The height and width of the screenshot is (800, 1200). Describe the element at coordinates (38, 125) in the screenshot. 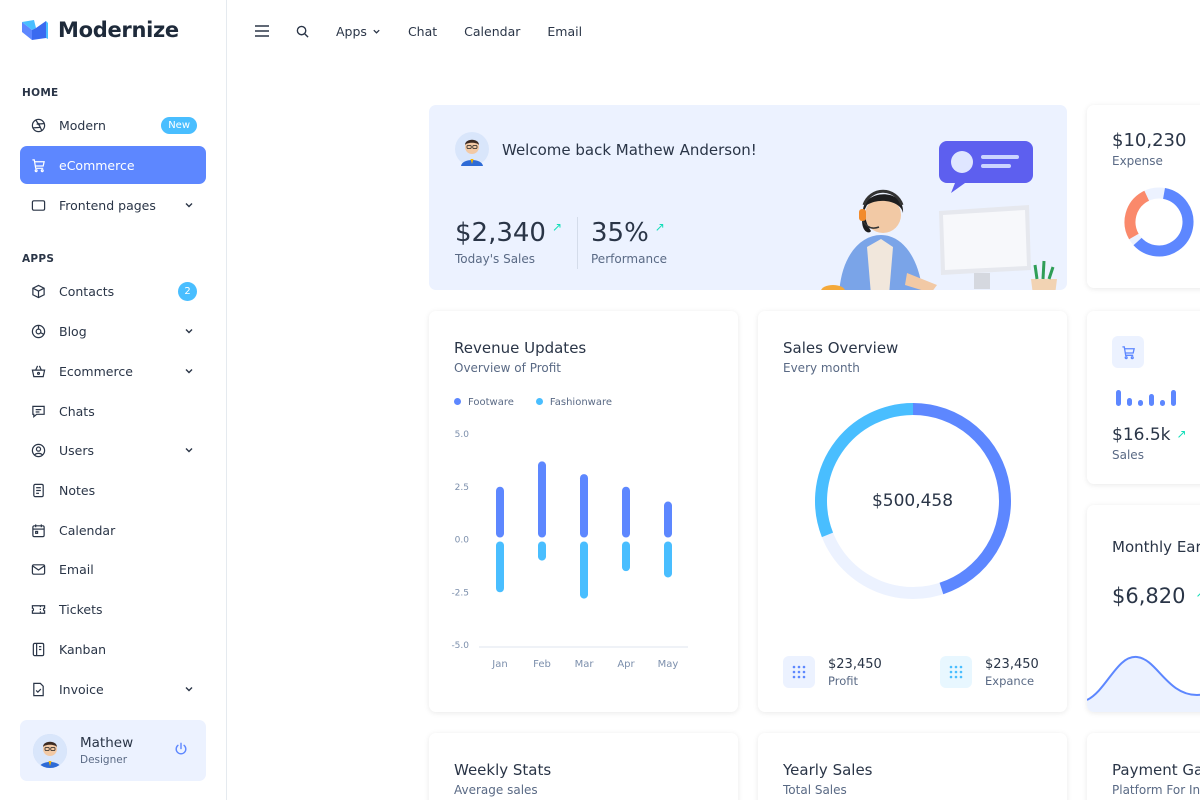

I see `aperture-icon` at that location.